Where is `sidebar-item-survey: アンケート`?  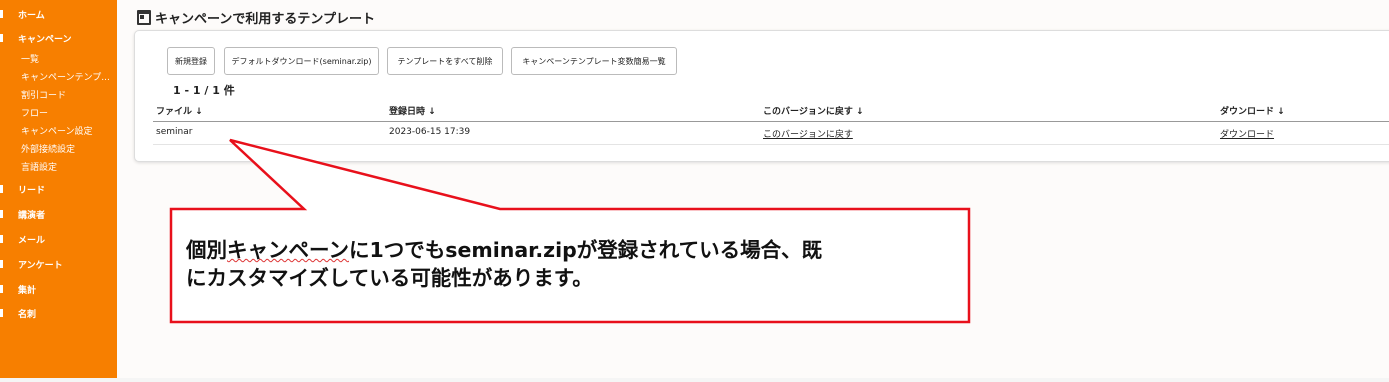
sidebar-item-survey: アンケート is located at coordinates (31, 264).